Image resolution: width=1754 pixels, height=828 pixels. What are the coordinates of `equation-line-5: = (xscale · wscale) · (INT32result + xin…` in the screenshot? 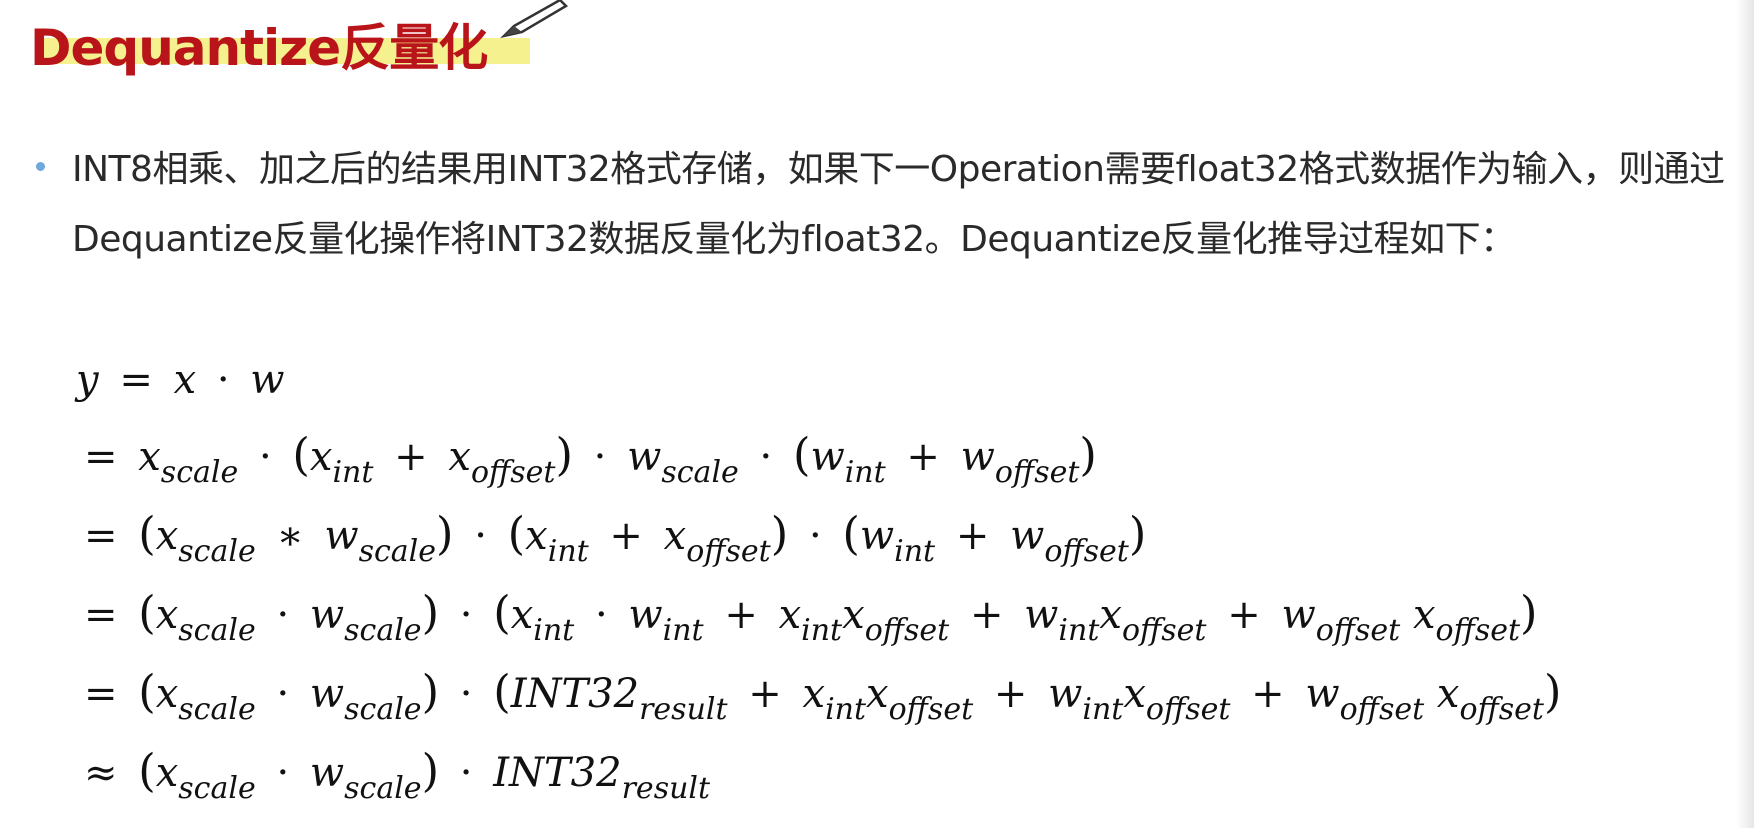 It's located at (818, 696).